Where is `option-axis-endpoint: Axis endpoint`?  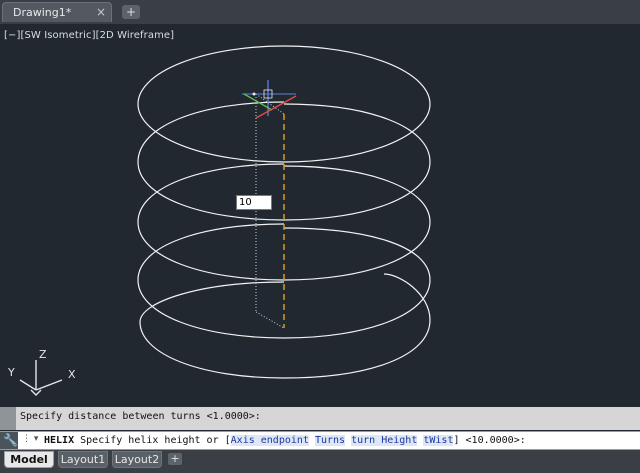 option-axis-endpoint: Axis endpoint is located at coordinates (269, 440).